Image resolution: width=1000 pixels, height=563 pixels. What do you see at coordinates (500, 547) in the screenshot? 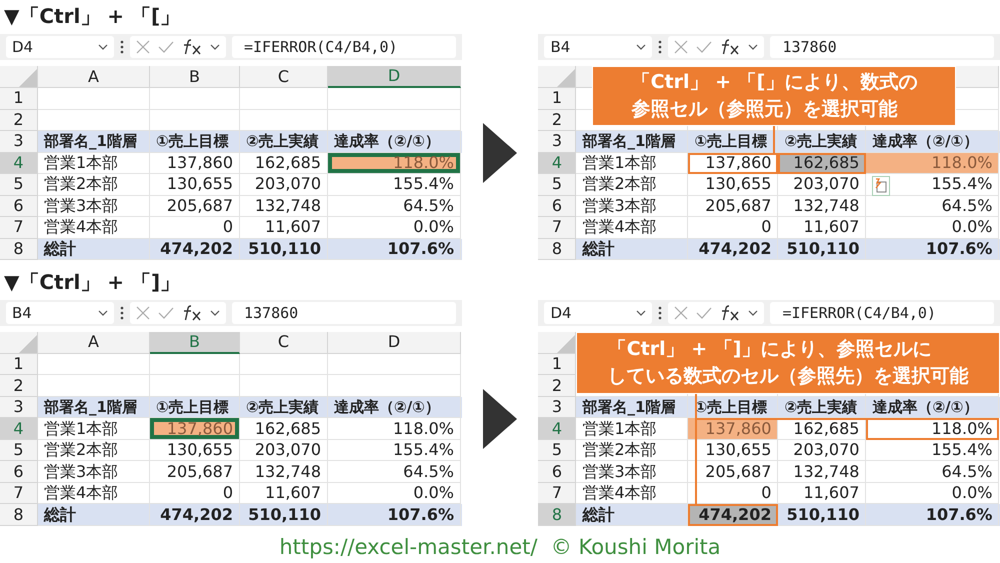
I see `footer-credit: https://excel-master.net/ © Koushi Morita` at bounding box center [500, 547].